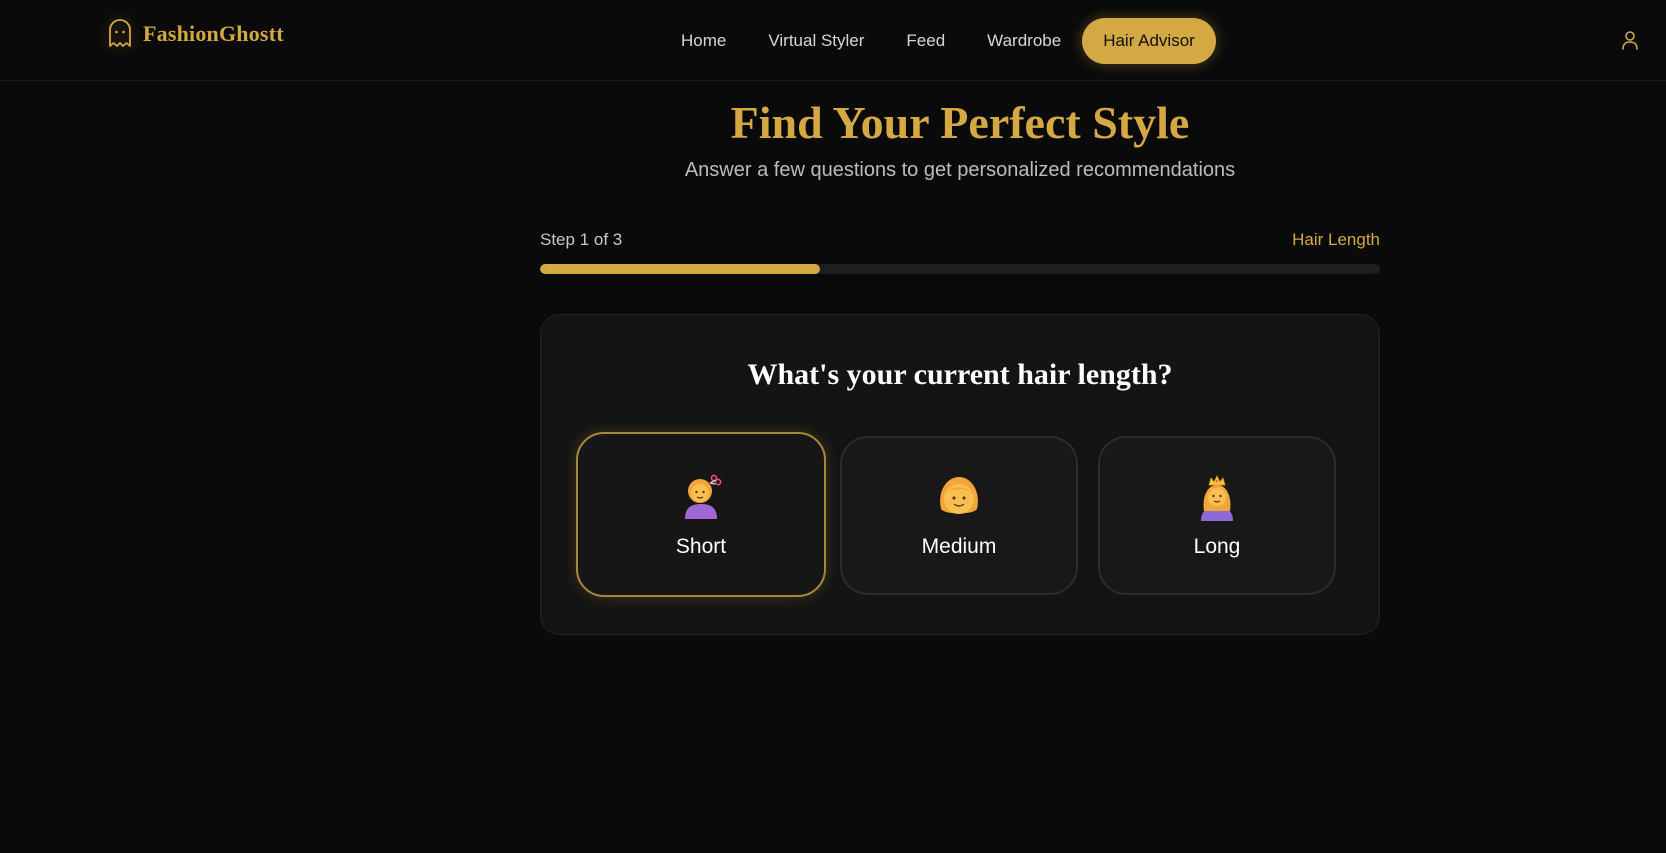  Describe the element at coordinates (1217, 546) in the screenshot. I see `option-label: Long` at that location.